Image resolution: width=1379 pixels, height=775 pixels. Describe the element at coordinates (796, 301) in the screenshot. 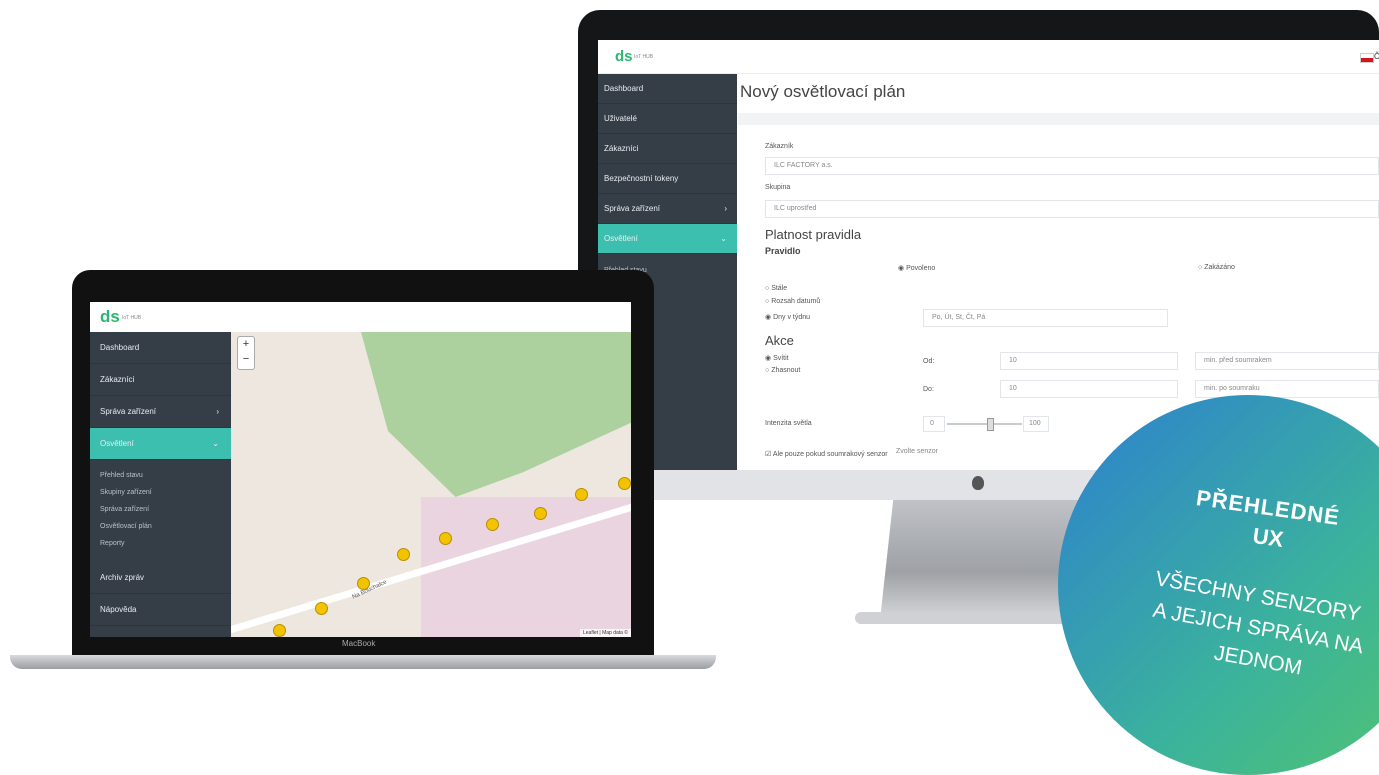

I see `radio-label: Rozsah datumů` at that location.